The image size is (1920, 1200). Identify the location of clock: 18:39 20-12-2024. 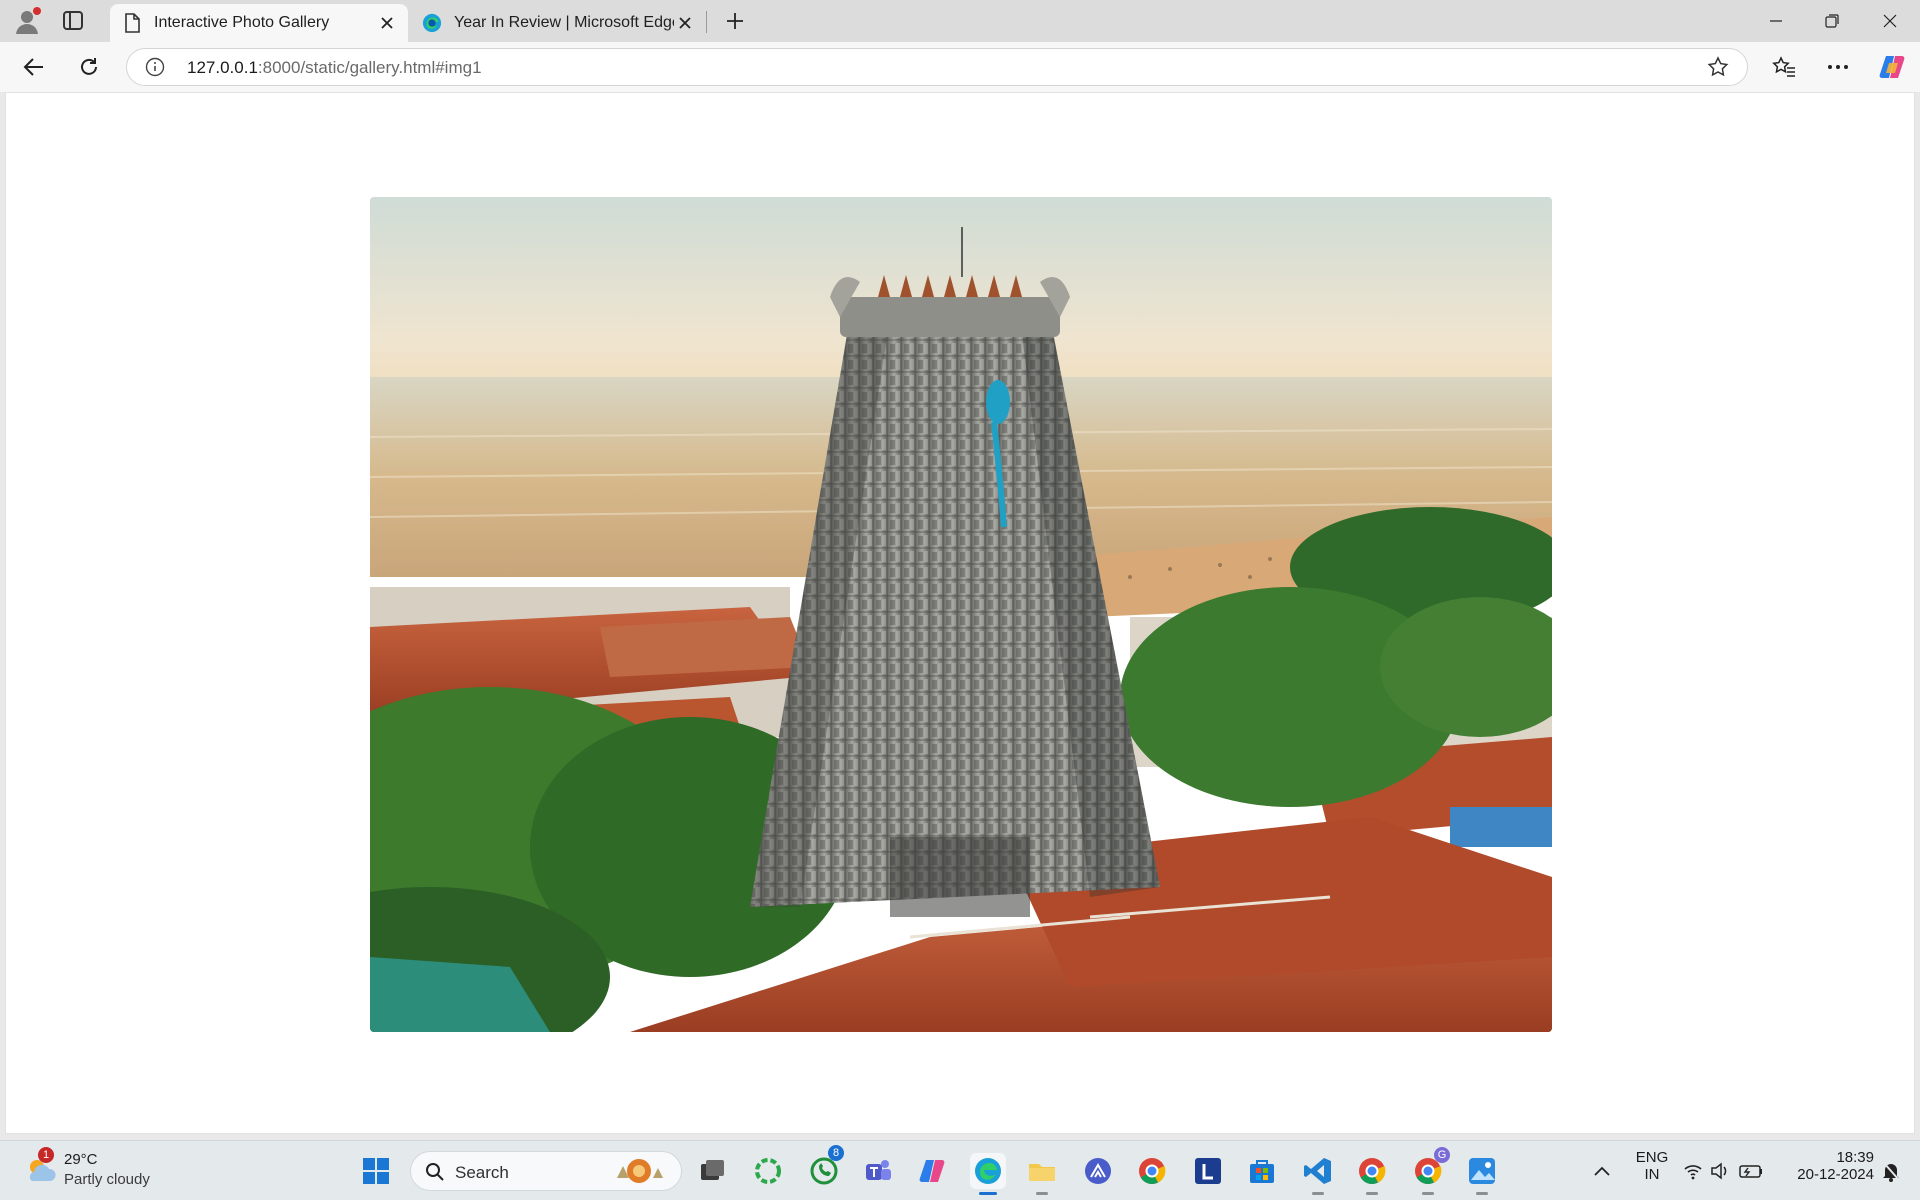
(1828, 1166).